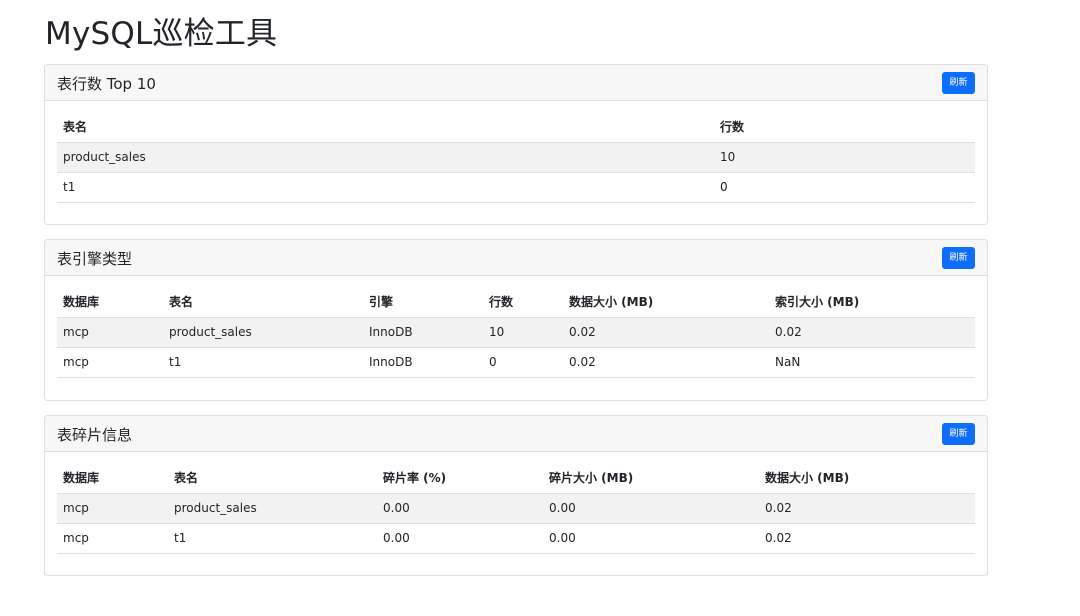  I want to click on table-header-row: 数据库 表名 引擎 行数 数据大小 (MB) 索引大小 (MB), so click(516, 302).